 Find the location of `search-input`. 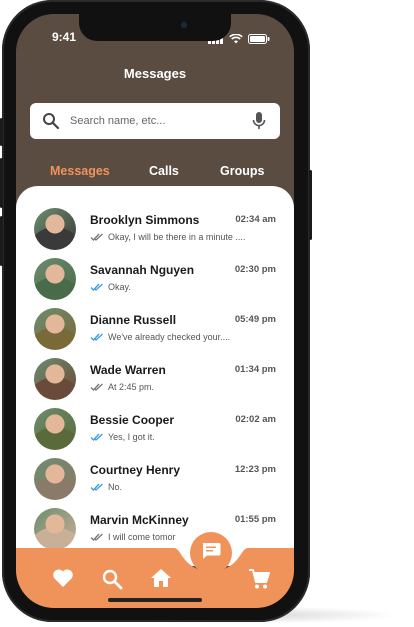

search-input is located at coordinates (155, 121).